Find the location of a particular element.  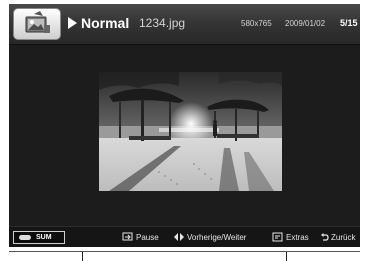

photo-viewer-icon is located at coordinates (37, 24).